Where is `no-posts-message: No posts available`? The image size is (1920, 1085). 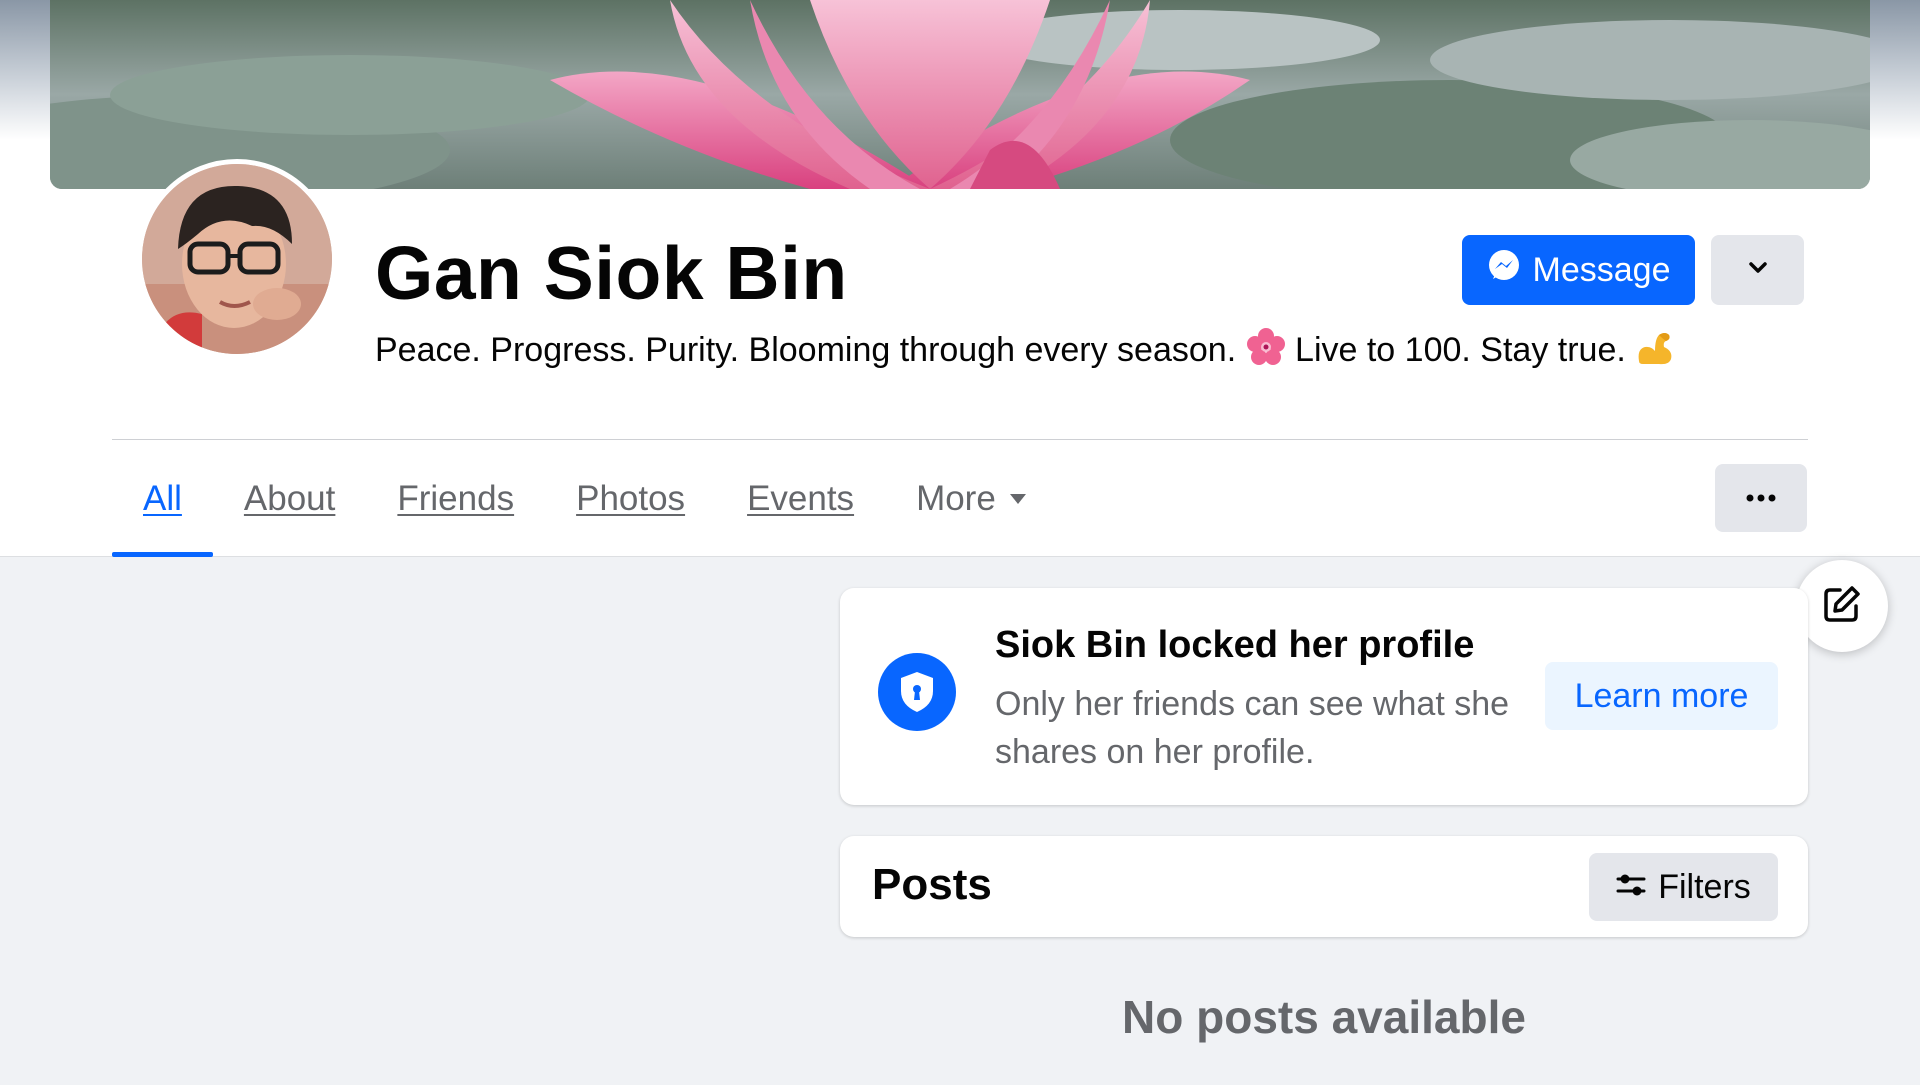
no-posts-message: No posts available is located at coordinates (1324, 1017).